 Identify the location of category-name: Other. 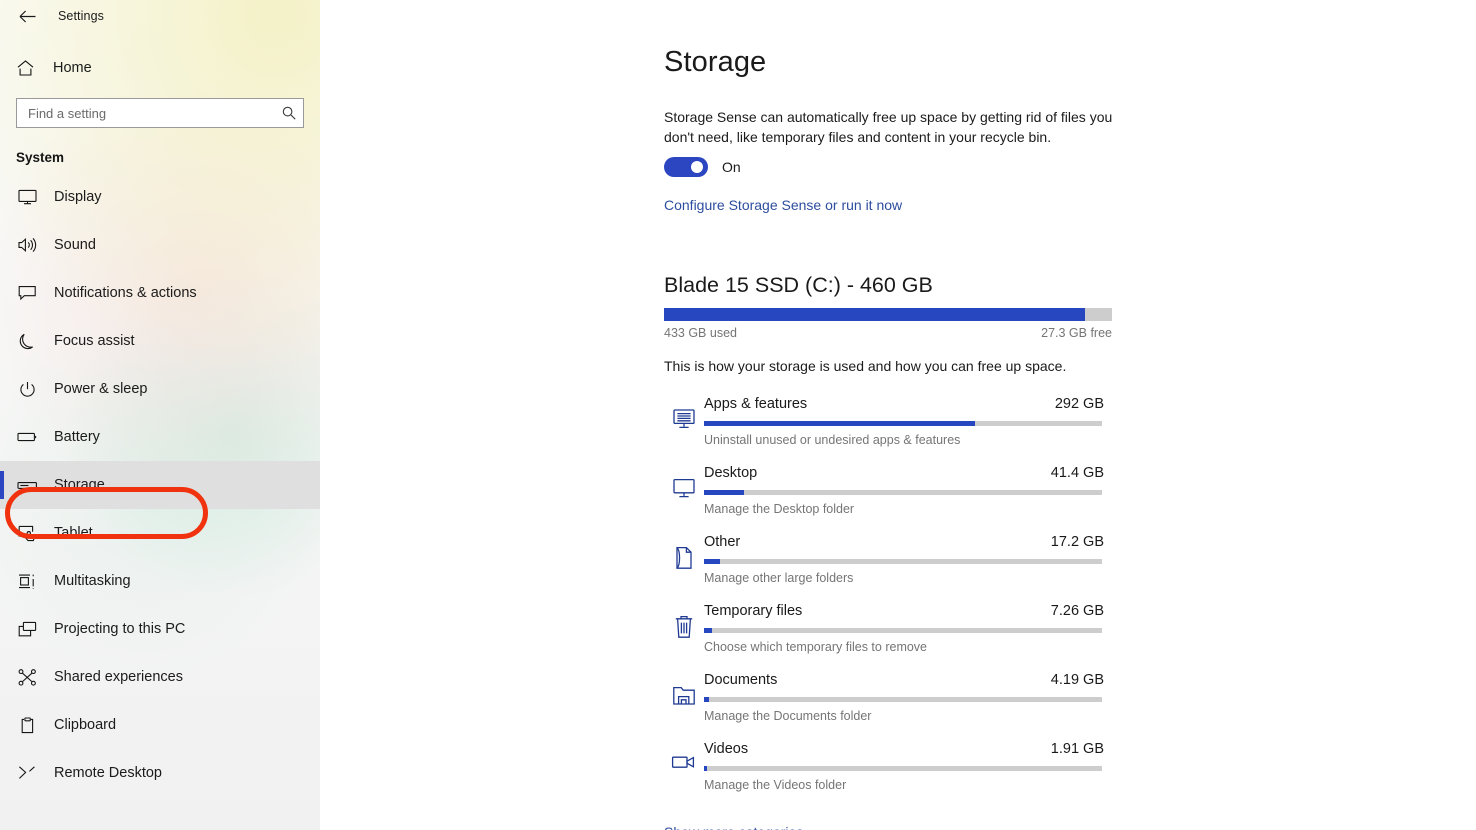
(722, 542).